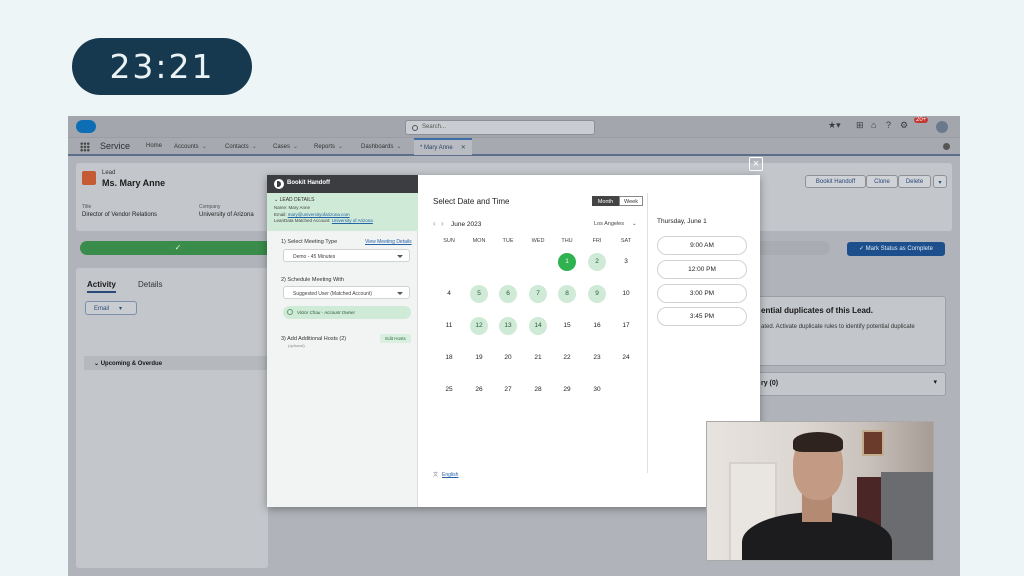 This screenshot has width=1024, height=576. Describe the element at coordinates (848, 384) in the screenshot. I see `related-list-card: ry (0) ▾` at that location.